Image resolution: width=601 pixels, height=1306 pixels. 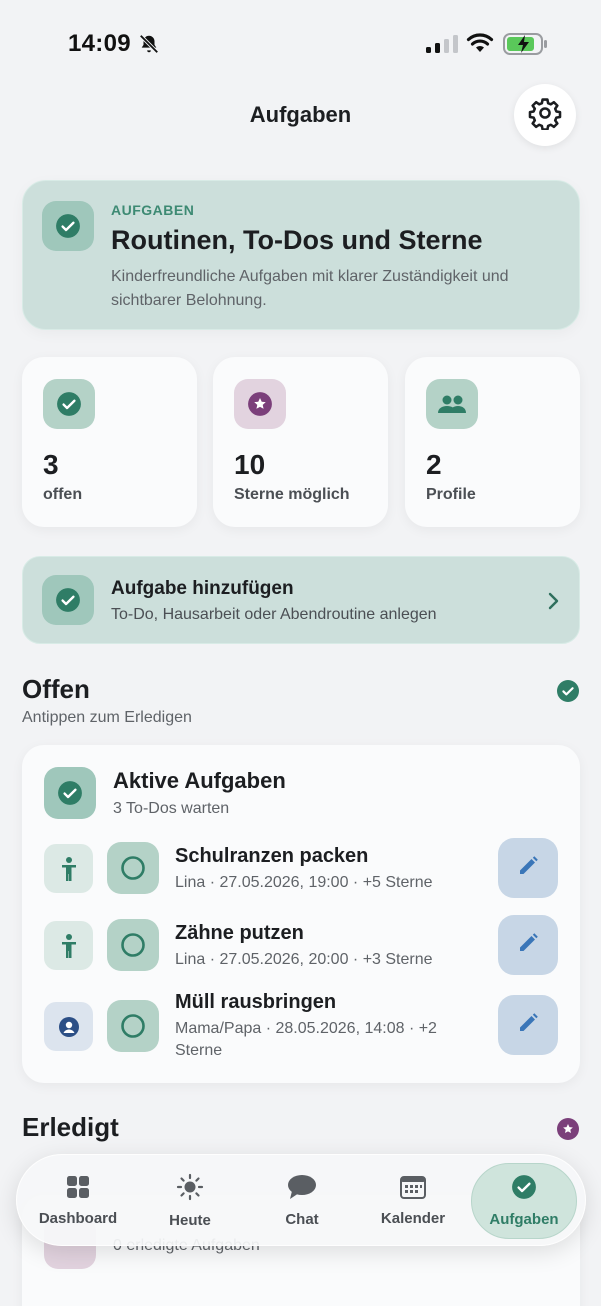 I want to click on stat-label: Sterne möglich, so click(x=292, y=494).